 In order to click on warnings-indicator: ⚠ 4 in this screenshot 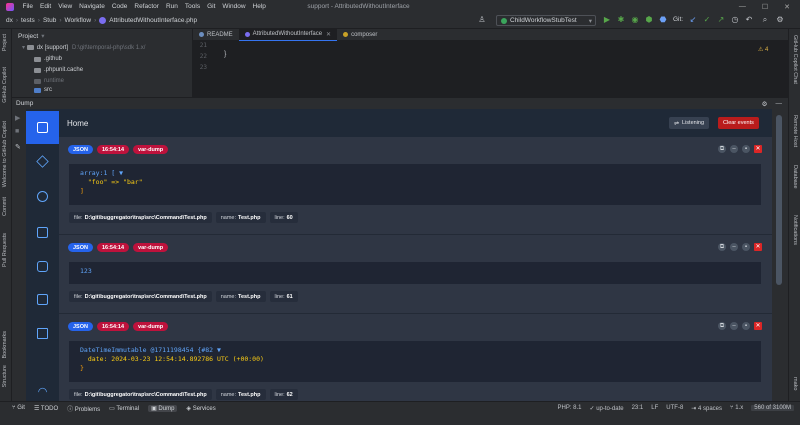, I will do `click(763, 49)`.